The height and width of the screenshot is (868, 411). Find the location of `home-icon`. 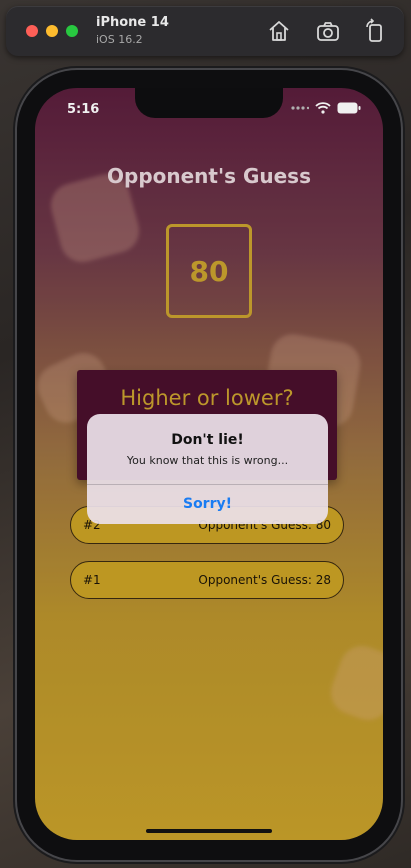

home-icon is located at coordinates (279, 31).